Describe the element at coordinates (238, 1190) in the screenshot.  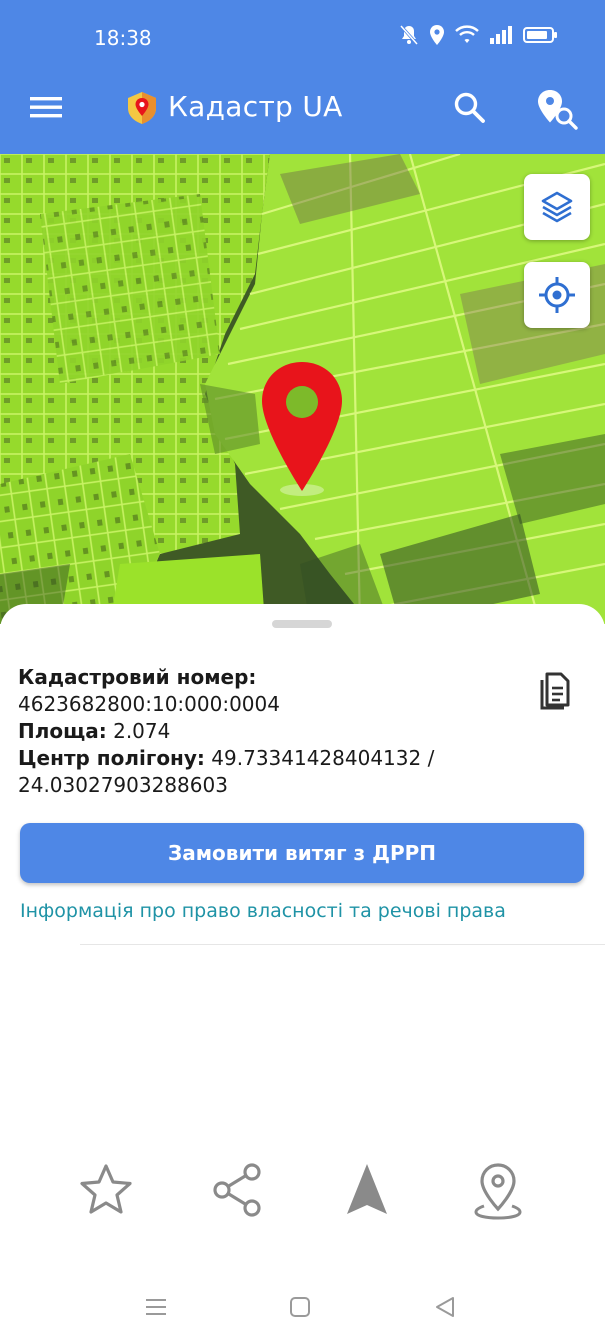
I see `share-icon` at that location.